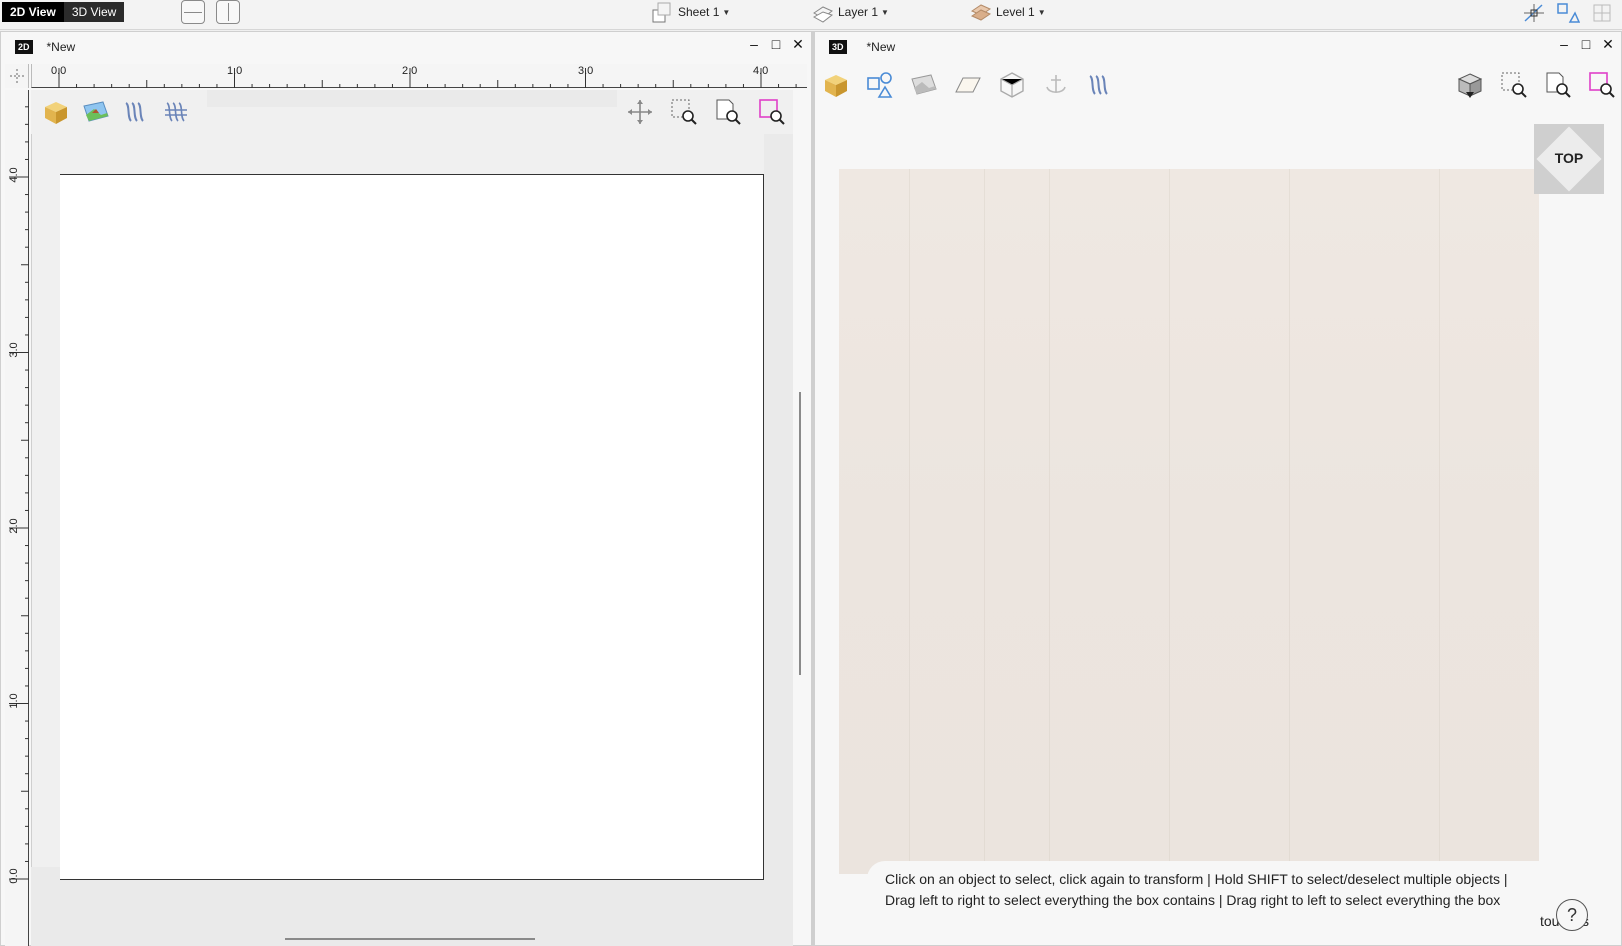 This screenshot has height=946, width=1622. What do you see at coordinates (586, 71) in the screenshot?
I see `ruler-h-label: 3.0` at bounding box center [586, 71].